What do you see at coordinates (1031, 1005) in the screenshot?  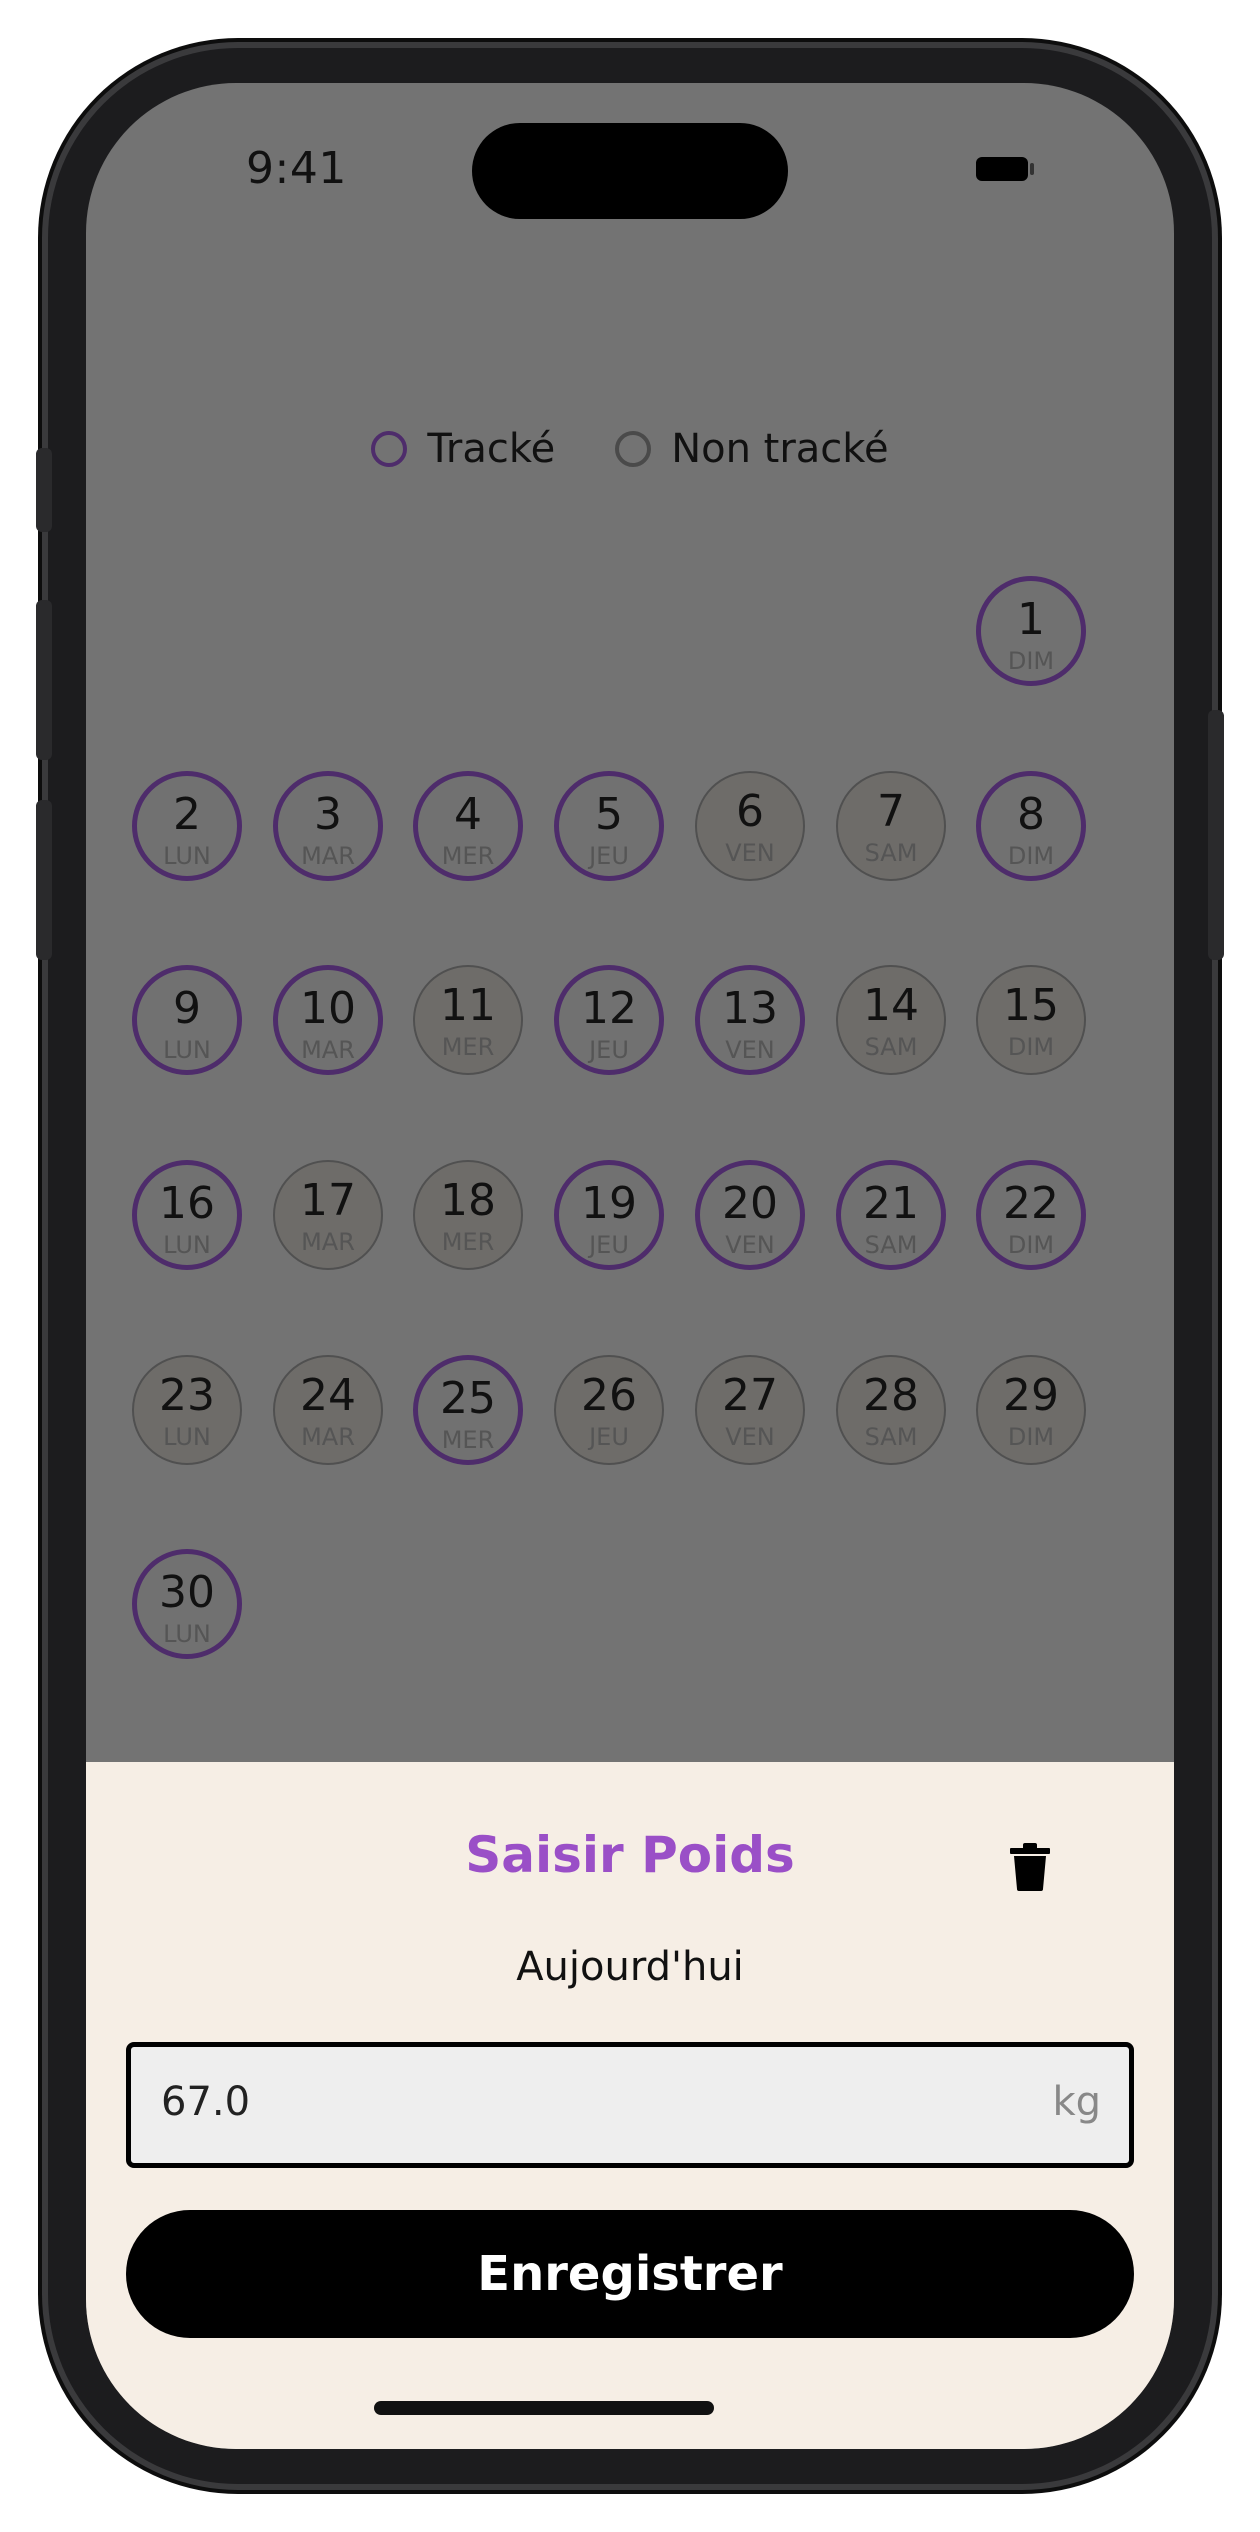 I see `day-number: 15` at bounding box center [1031, 1005].